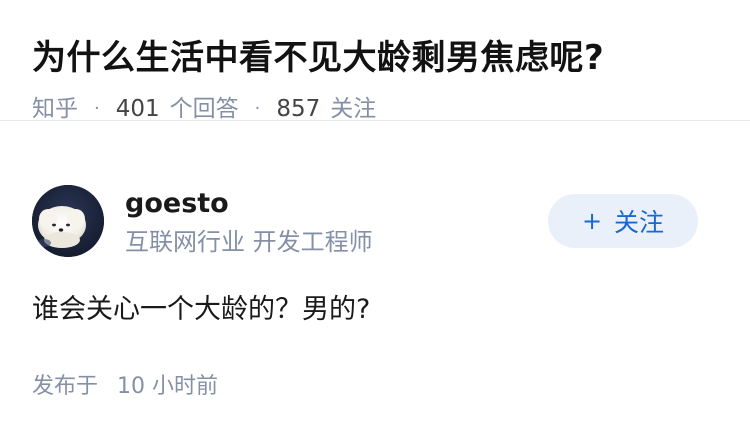  Describe the element at coordinates (375, 58) in the screenshot. I see `question-title: 为什么生活中看不见大龄剩男焦虑呢?` at that location.